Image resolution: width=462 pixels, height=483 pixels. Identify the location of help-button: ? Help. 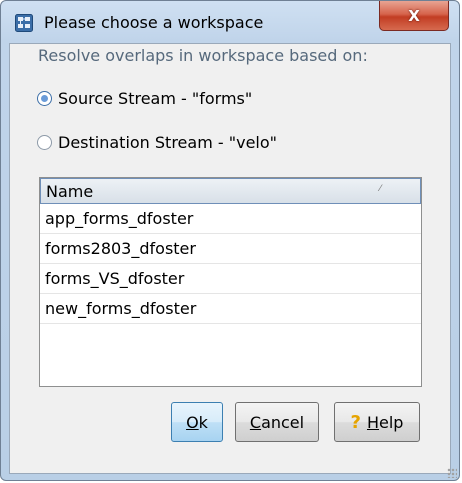
(377, 422).